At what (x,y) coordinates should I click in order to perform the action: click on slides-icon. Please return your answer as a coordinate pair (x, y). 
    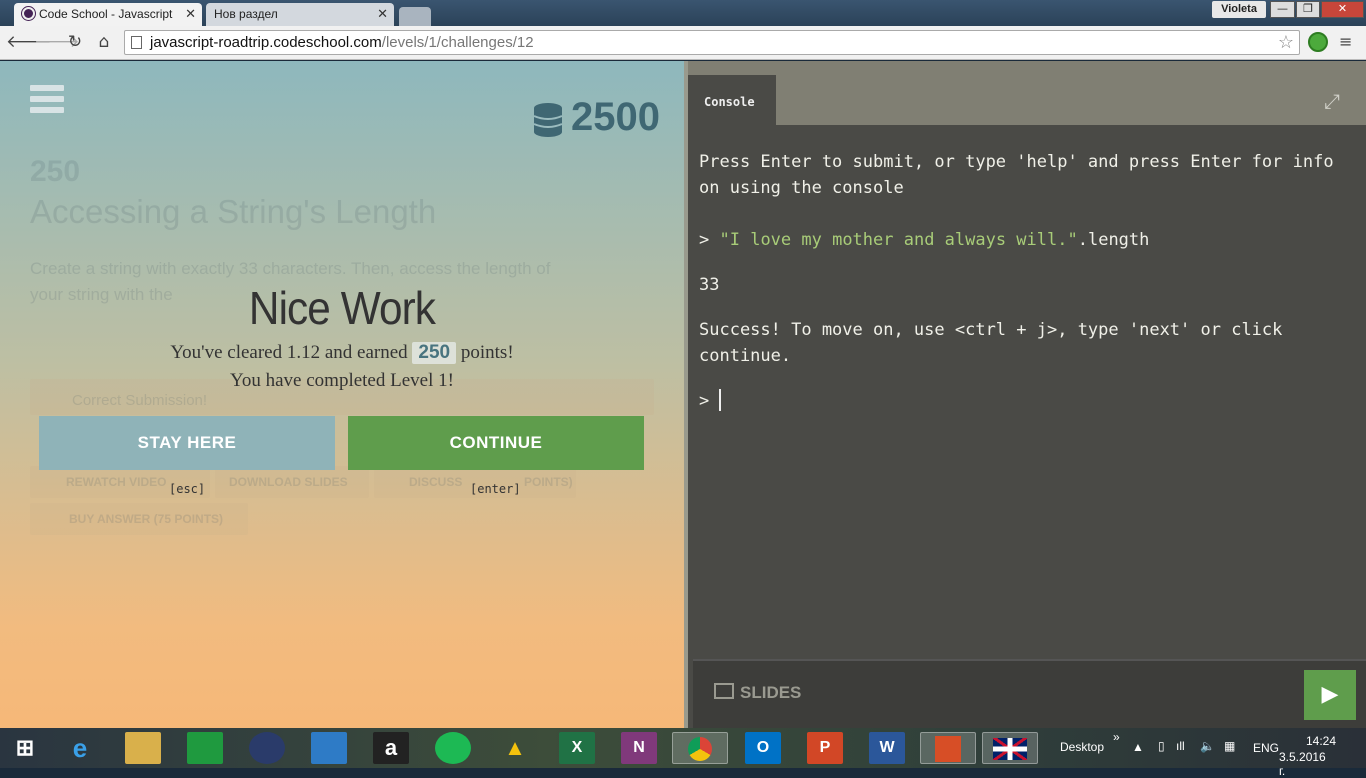
    Looking at the image, I should click on (724, 691).